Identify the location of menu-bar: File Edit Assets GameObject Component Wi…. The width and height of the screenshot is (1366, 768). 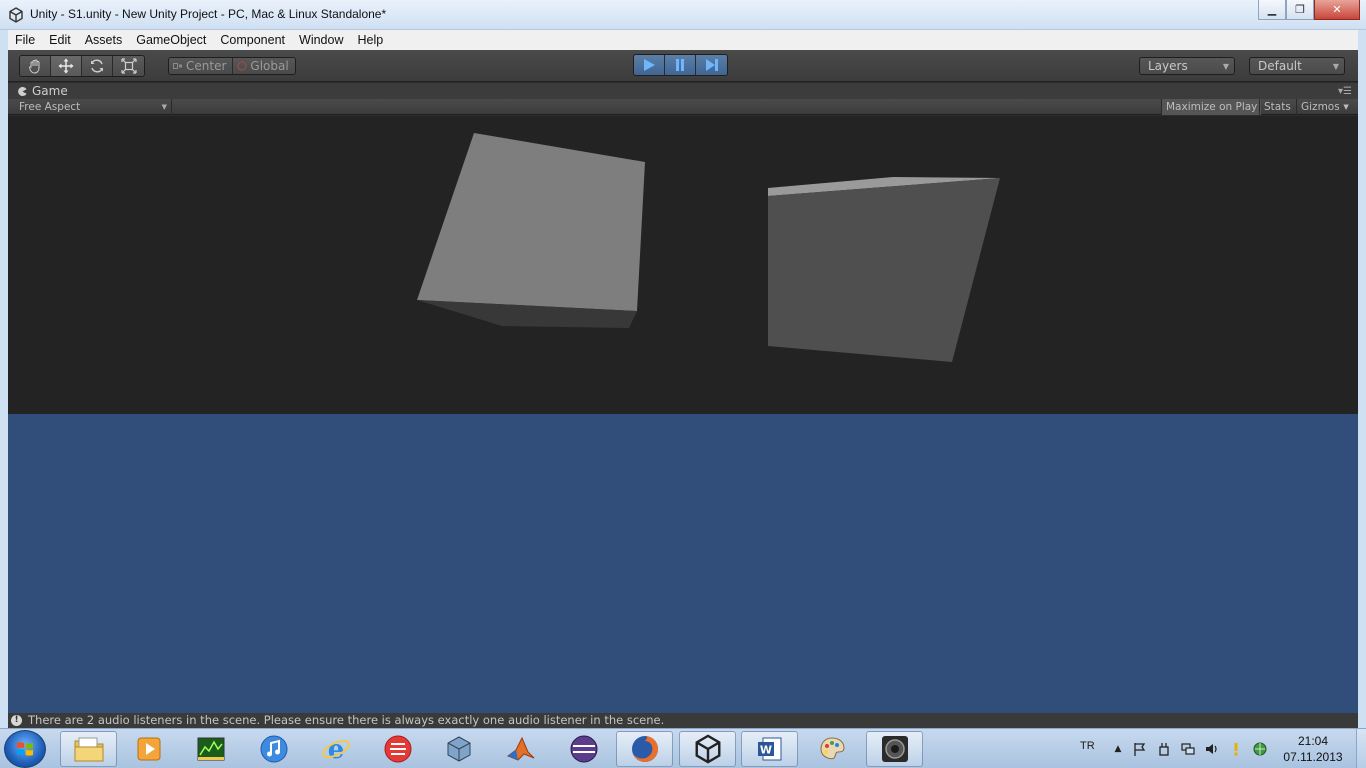
(683, 40).